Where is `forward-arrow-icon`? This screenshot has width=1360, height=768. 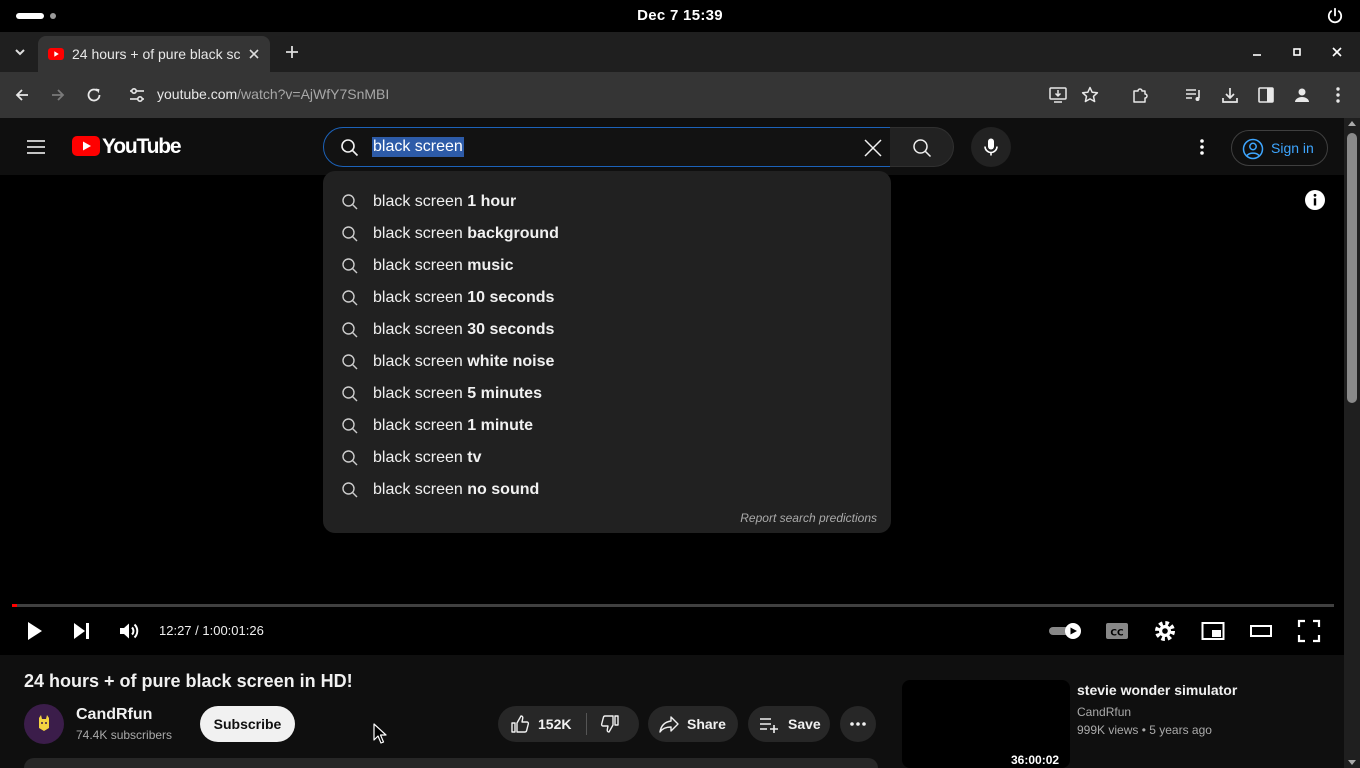
forward-arrow-icon is located at coordinates (58, 95).